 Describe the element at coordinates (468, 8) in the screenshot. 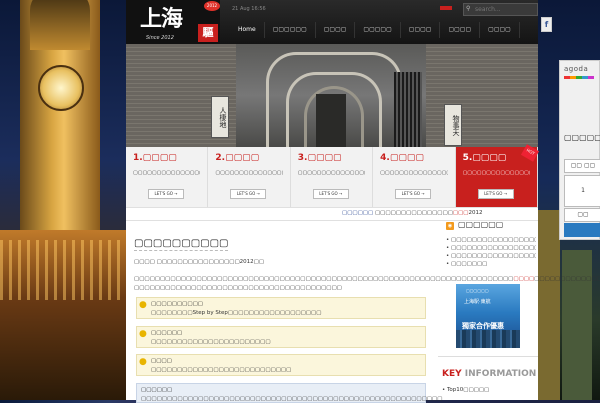

I see `search-icon: ⚲` at that location.